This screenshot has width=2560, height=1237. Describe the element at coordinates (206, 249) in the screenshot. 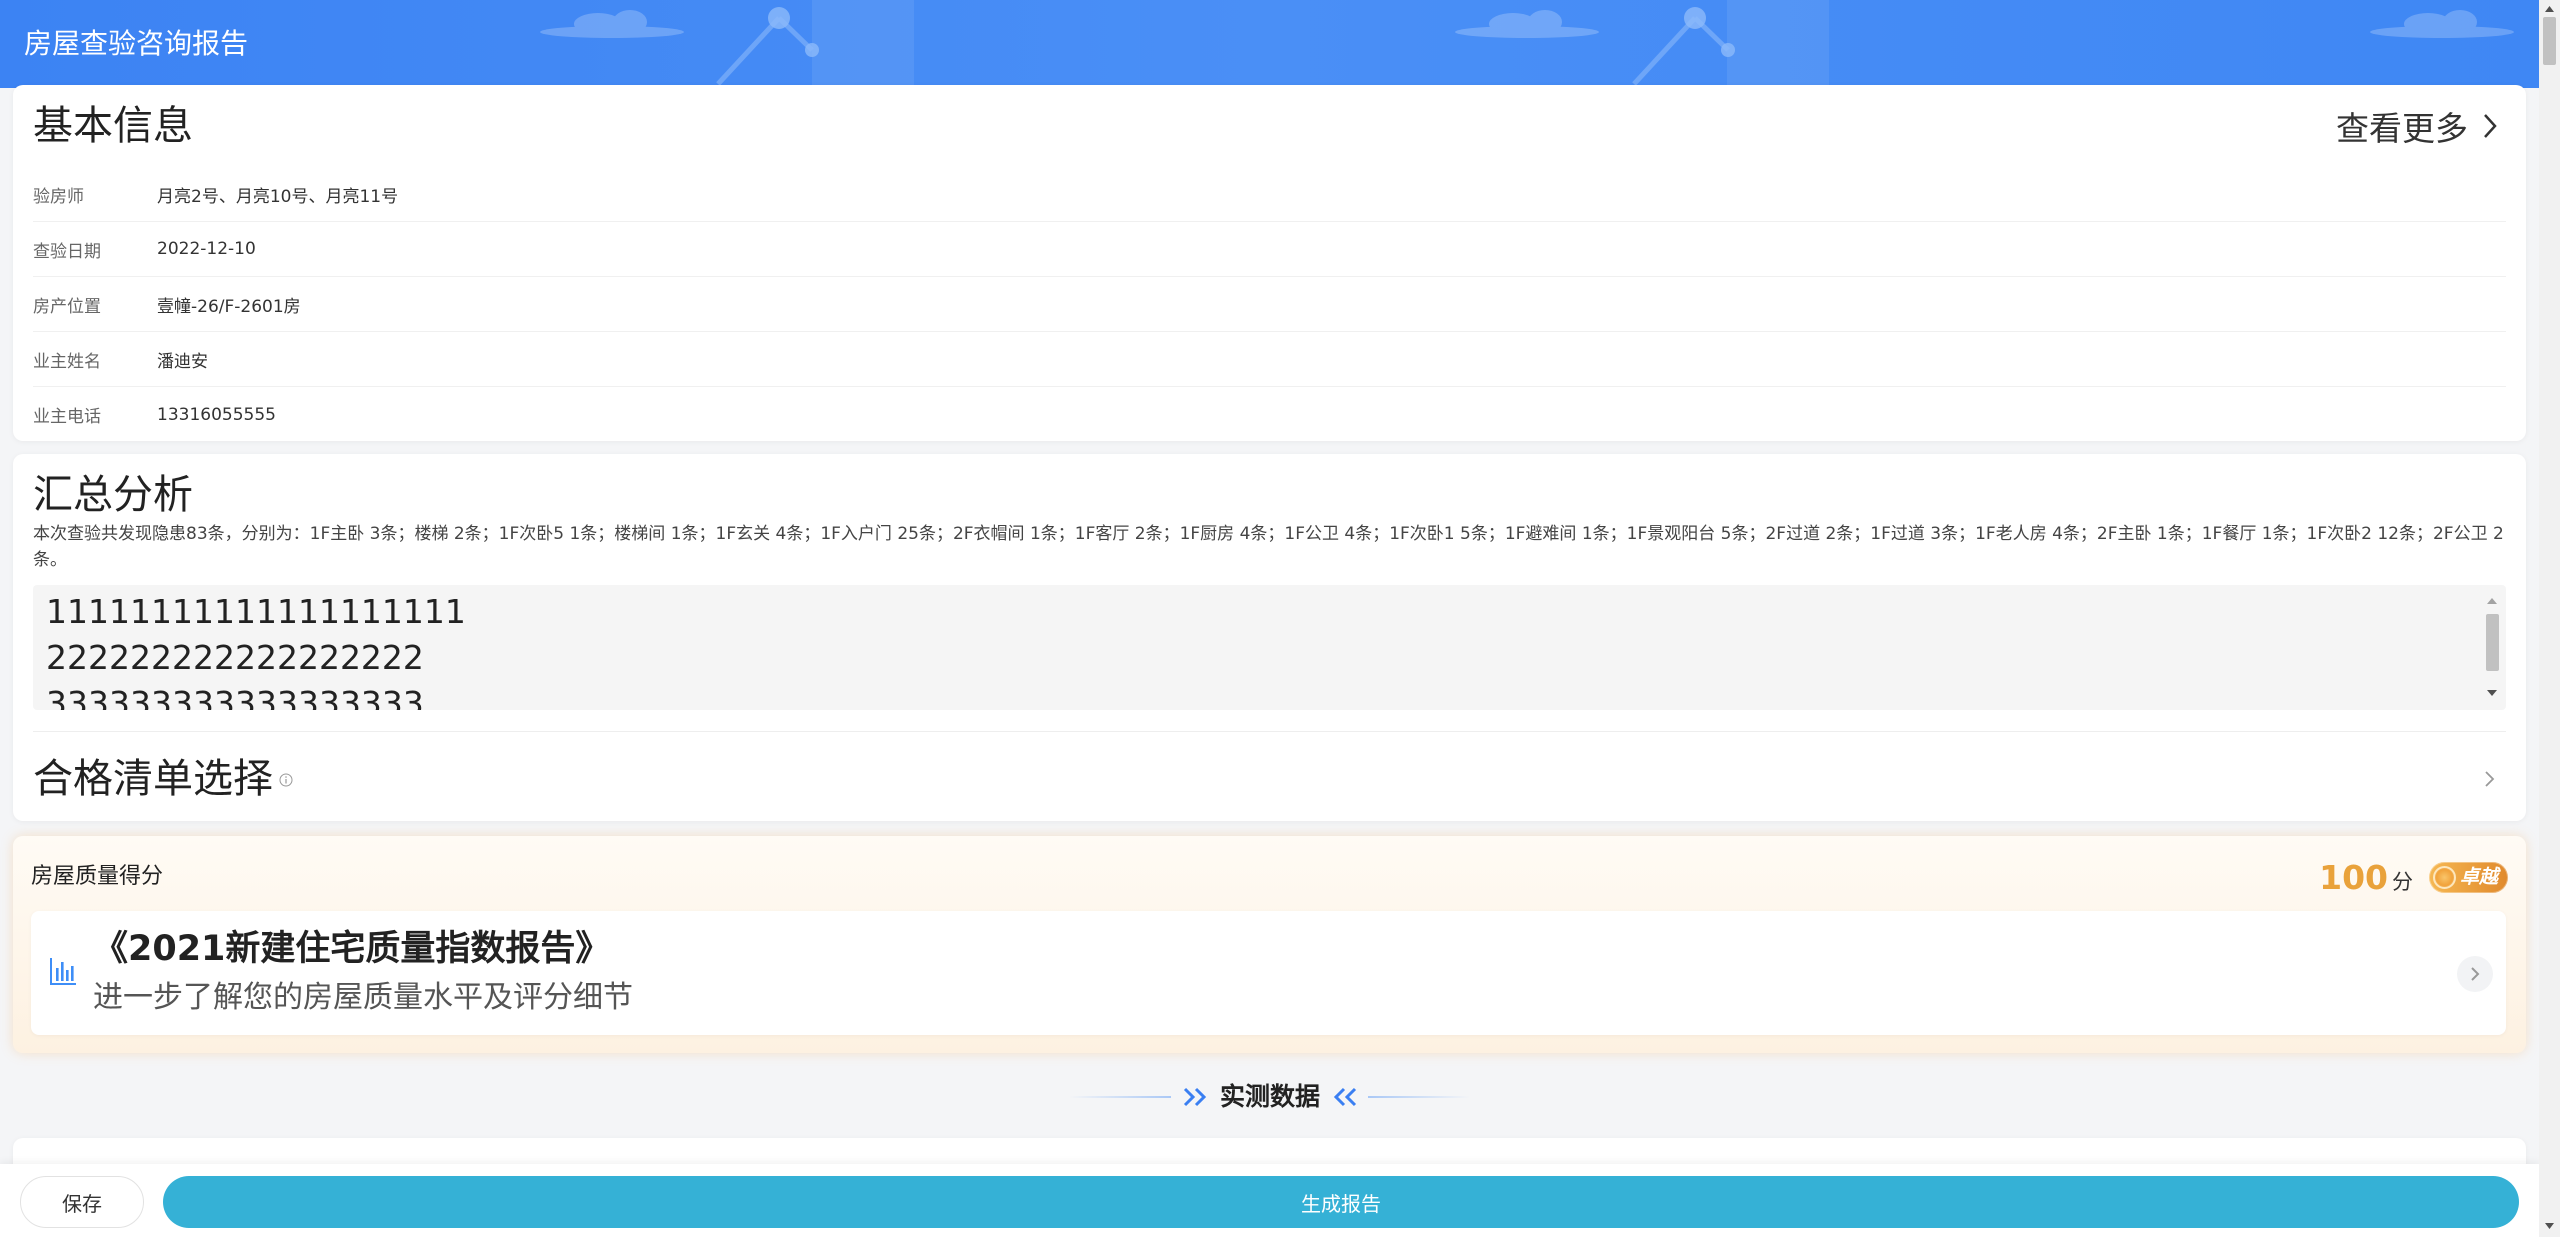

I see `info-value: 2022-12-10` at that location.